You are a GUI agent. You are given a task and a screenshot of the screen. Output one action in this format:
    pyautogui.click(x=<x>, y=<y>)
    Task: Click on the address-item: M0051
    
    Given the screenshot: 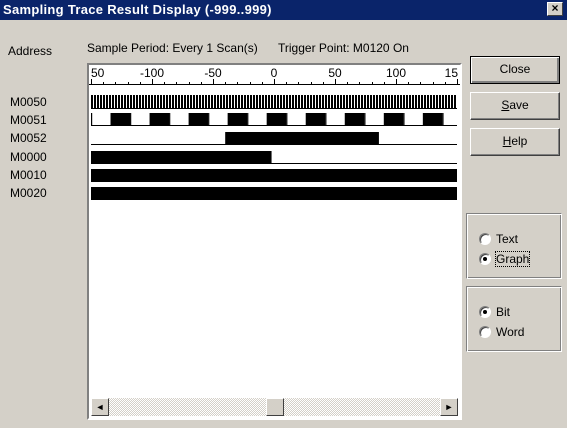 What is the action you would take?
    pyautogui.click(x=28, y=120)
    